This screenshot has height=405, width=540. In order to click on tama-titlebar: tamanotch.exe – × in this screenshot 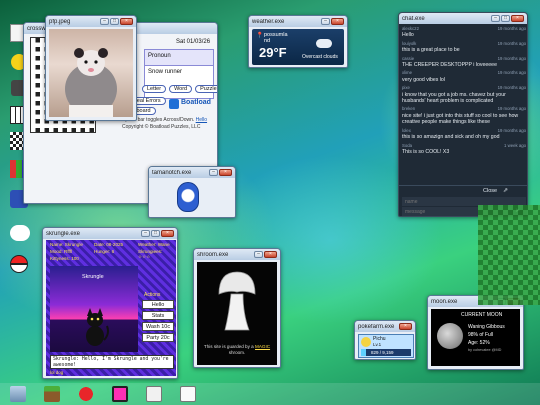, I will do `click(192, 172)`.